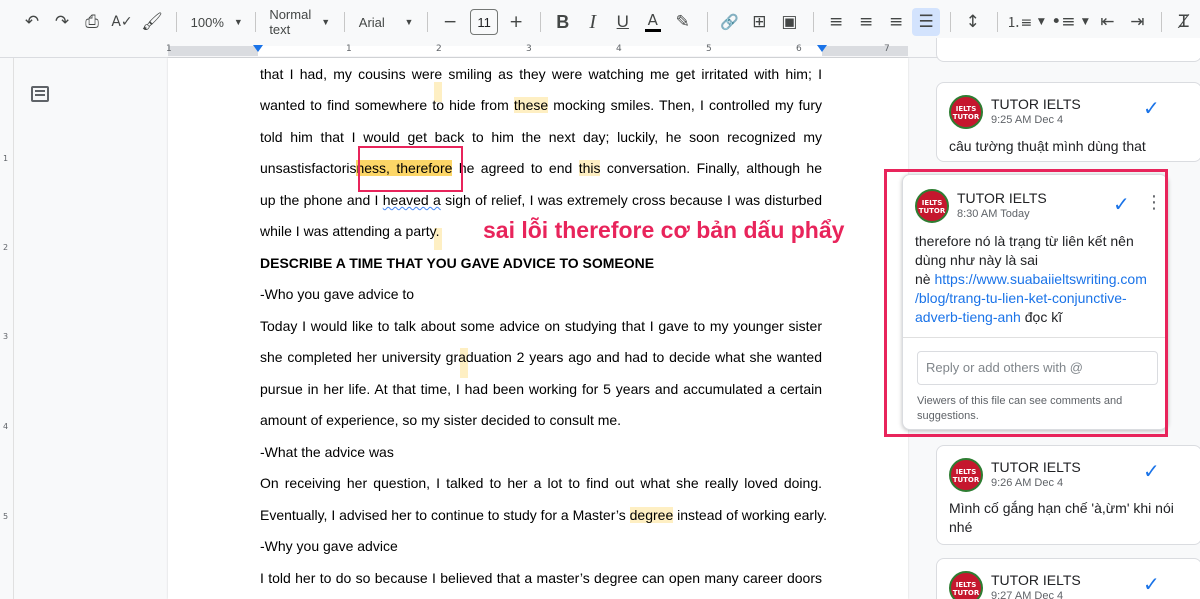  What do you see at coordinates (896, 22) in the screenshot?
I see `align-right-icon: ≡` at bounding box center [896, 22].